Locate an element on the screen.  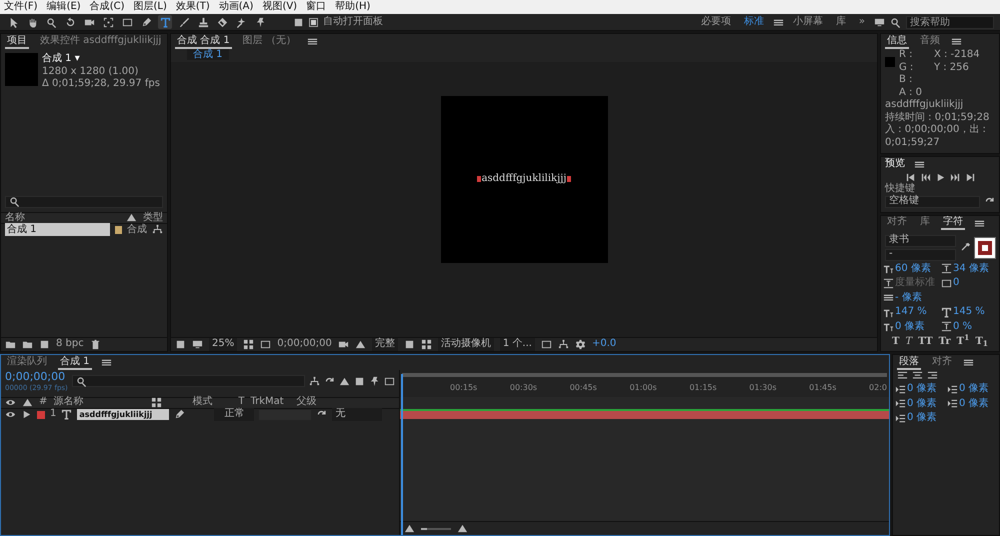
font-style-dropdown: - is located at coordinates (920, 254).